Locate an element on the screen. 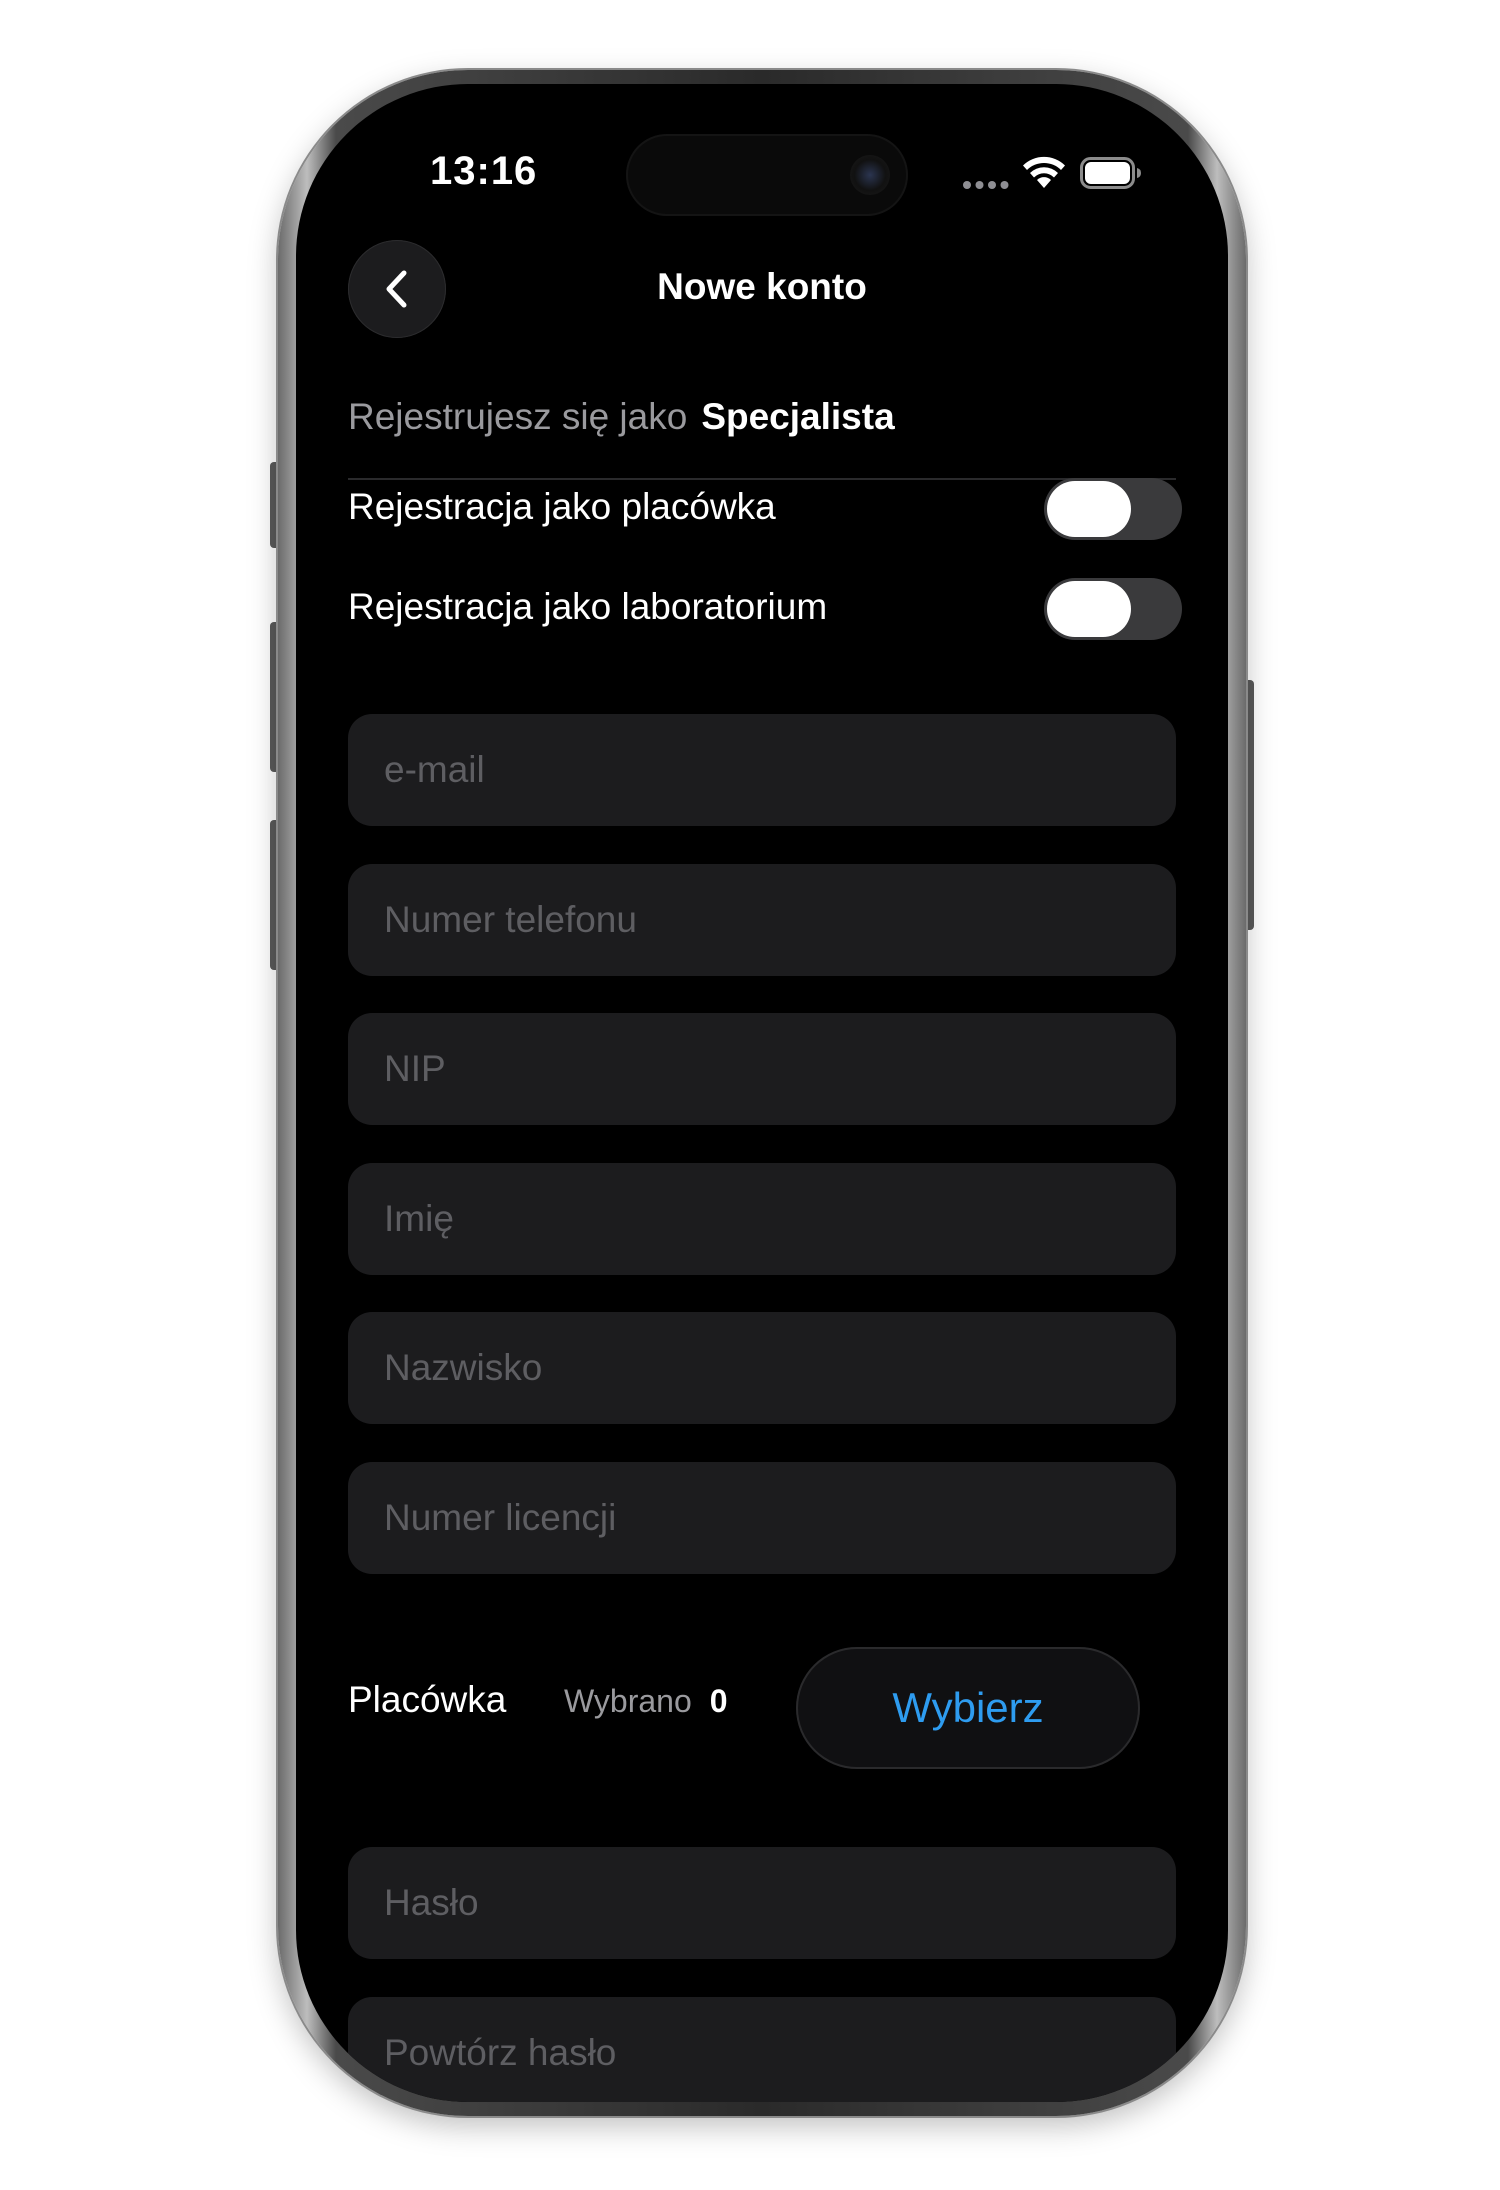 The height and width of the screenshot is (2190, 1500). toggle-laboratory is located at coordinates (1113, 609).